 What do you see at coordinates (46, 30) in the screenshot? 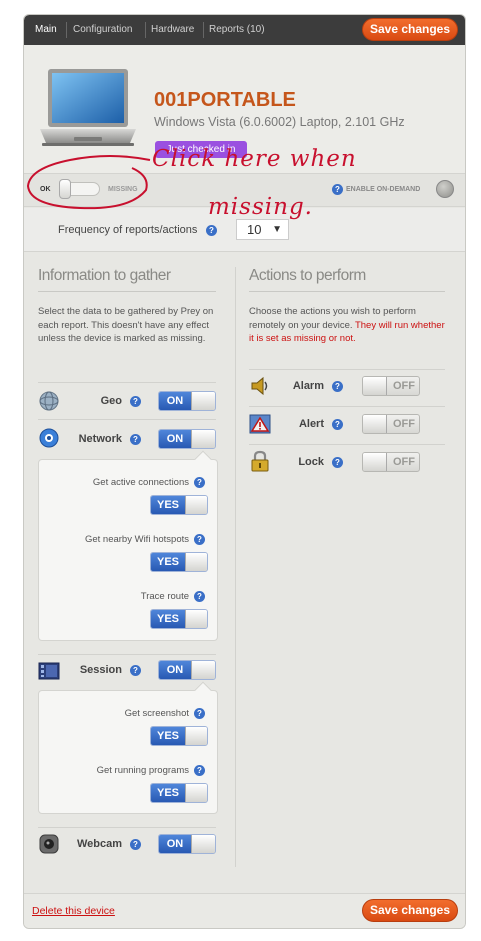
I see `tab-main: Main` at bounding box center [46, 30].